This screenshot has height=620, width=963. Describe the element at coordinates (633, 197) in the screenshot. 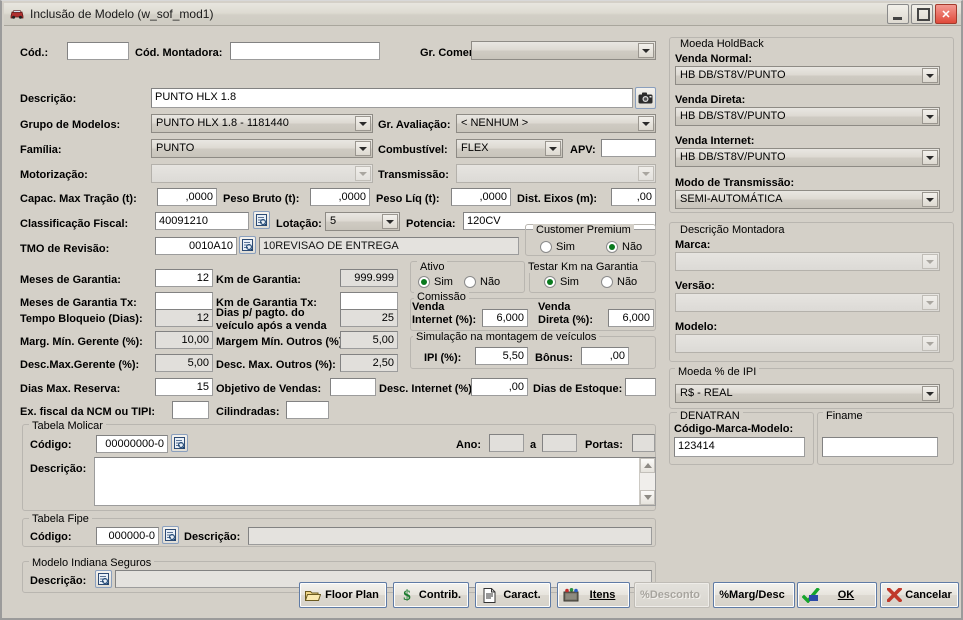

I see `dist-eixos-input: ,00` at that location.